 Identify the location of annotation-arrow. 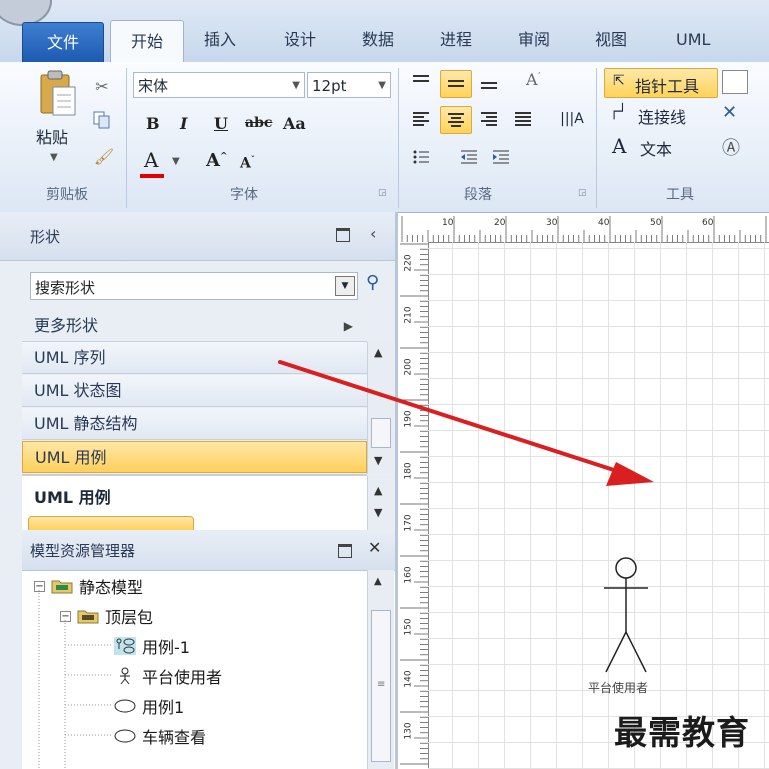
(466, 423).